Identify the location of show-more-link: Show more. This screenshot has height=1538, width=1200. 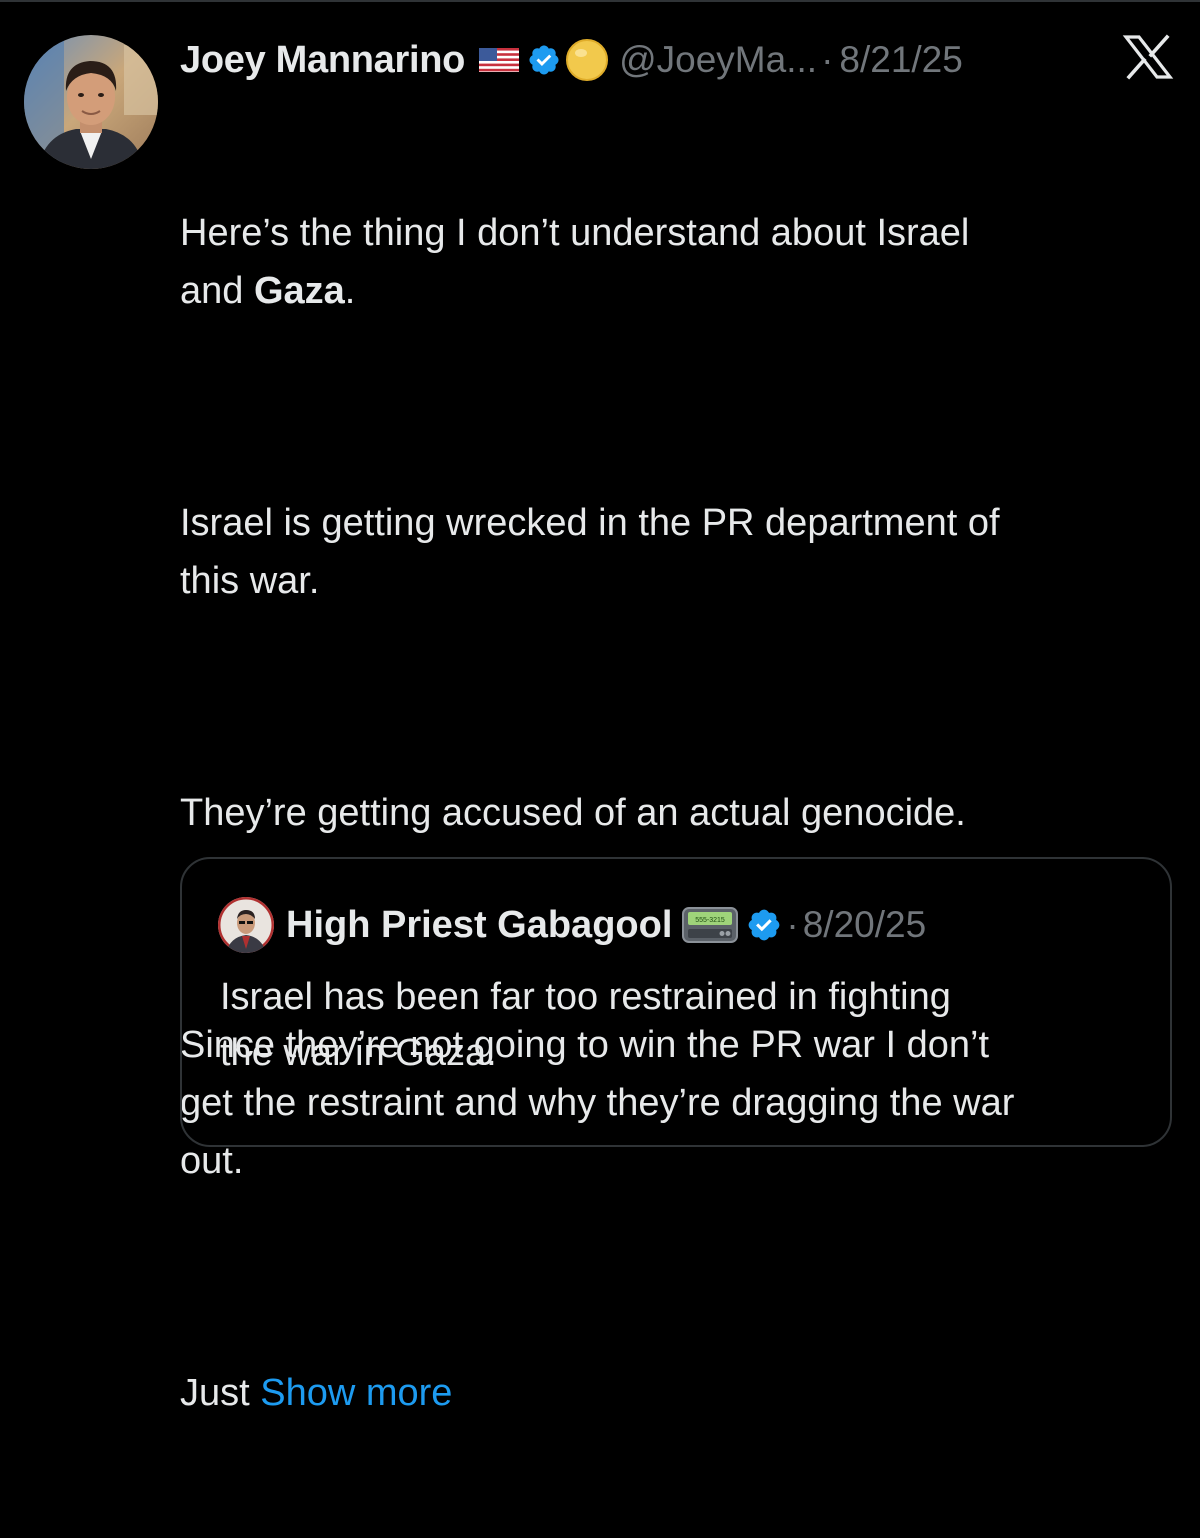
(356, 1393).